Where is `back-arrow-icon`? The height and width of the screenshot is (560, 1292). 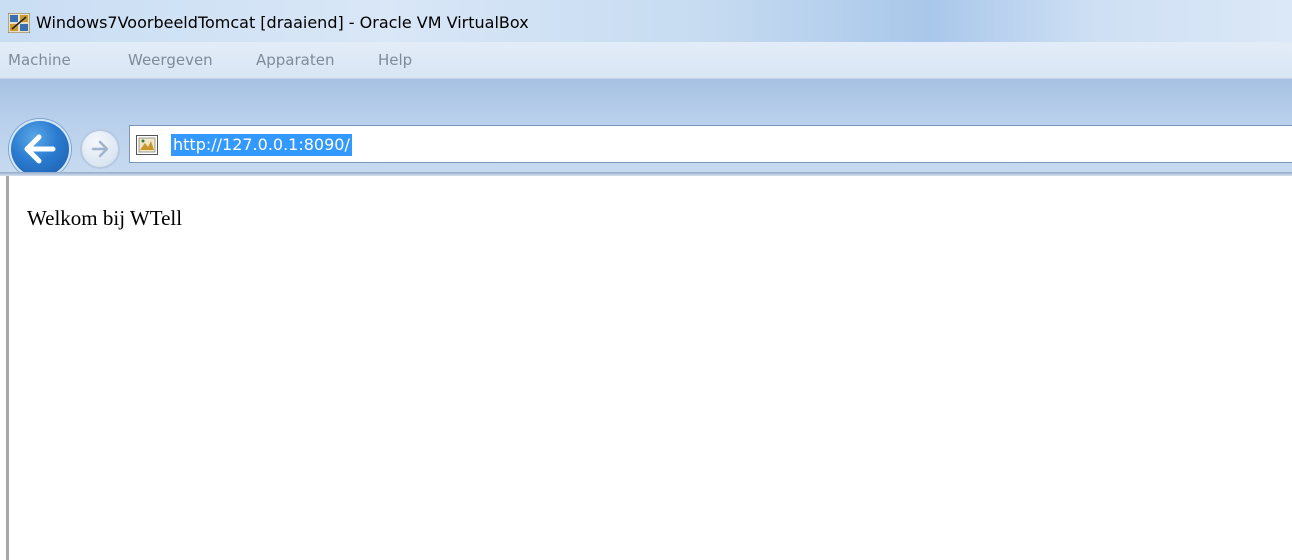
back-arrow-icon is located at coordinates (40, 149).